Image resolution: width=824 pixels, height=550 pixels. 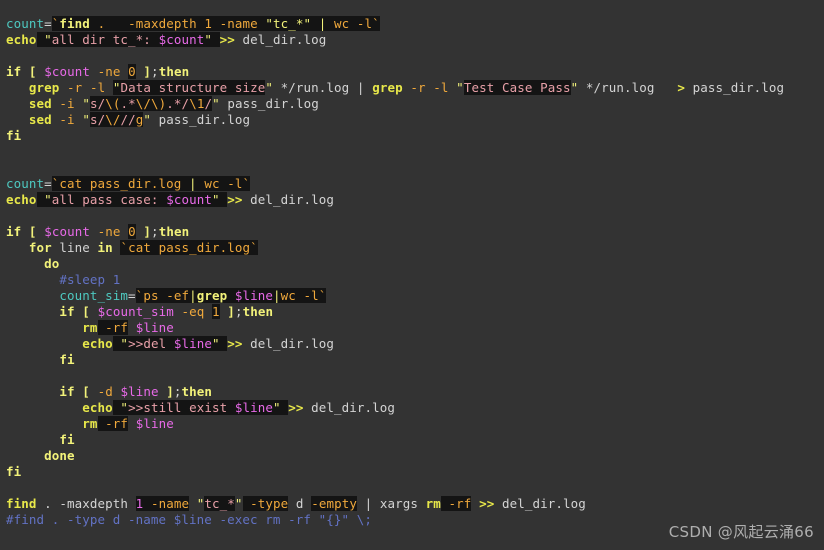 What do you see at coordinates (155, 231) in the screenshot?
I see `code-token: ;` at bounding box center [155, 231].